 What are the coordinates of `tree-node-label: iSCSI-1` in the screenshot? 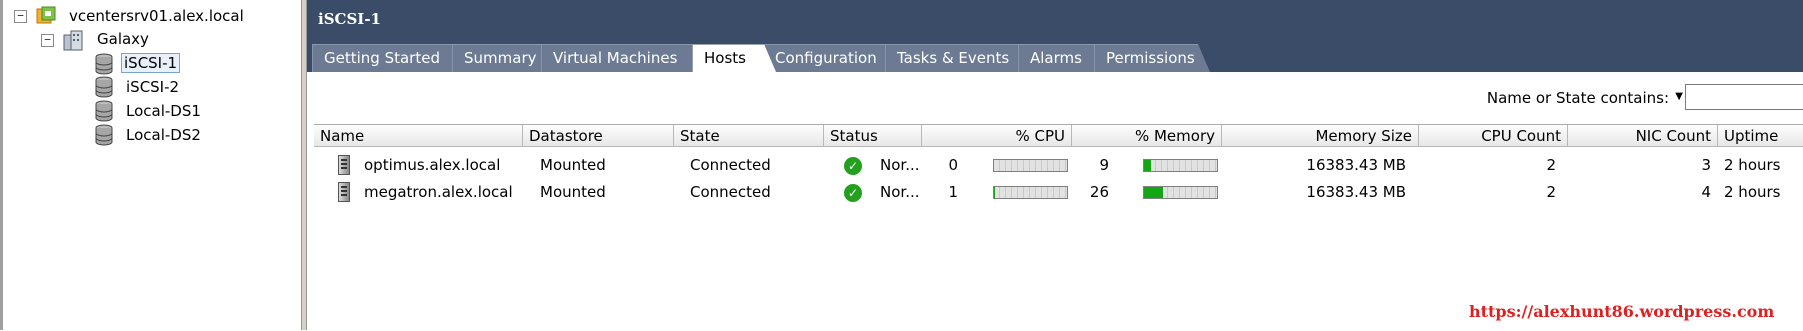 It's located at (151, 63).